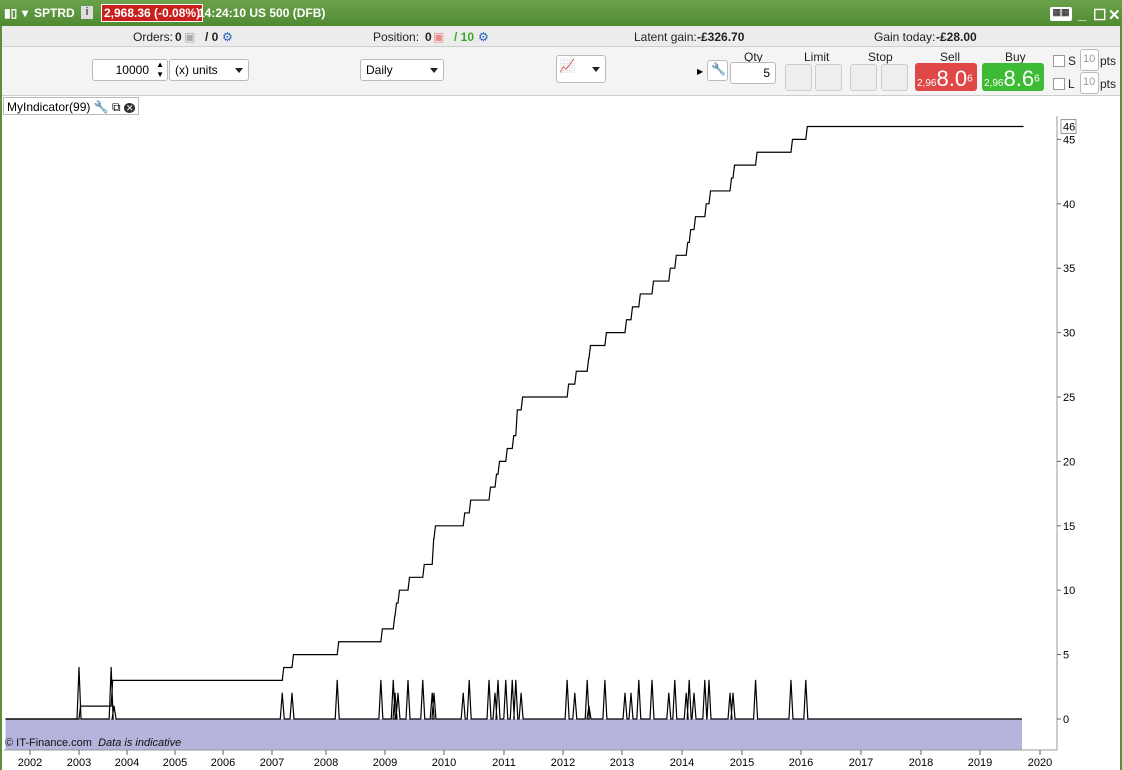 This screenshot has height=770, width=1122. I want to click on x-tick-label: 2012, so click(563, 763).